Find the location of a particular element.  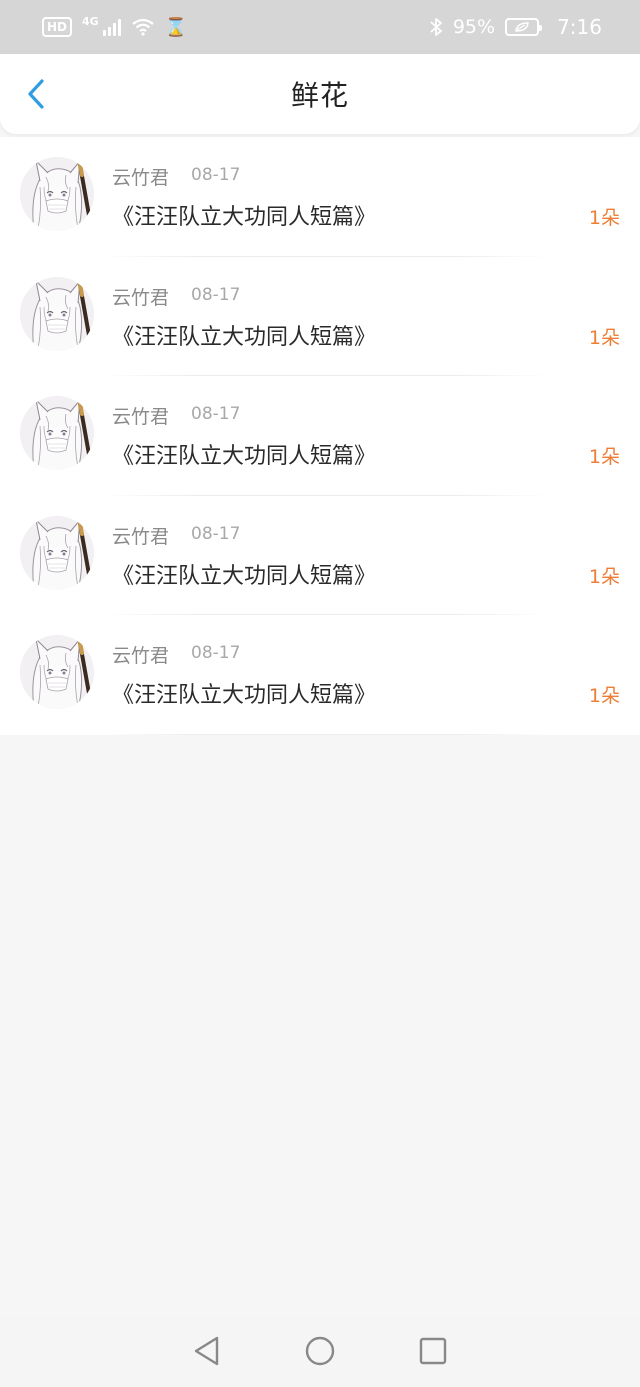

nav-recents-button is located at coordinates (433, 1351).